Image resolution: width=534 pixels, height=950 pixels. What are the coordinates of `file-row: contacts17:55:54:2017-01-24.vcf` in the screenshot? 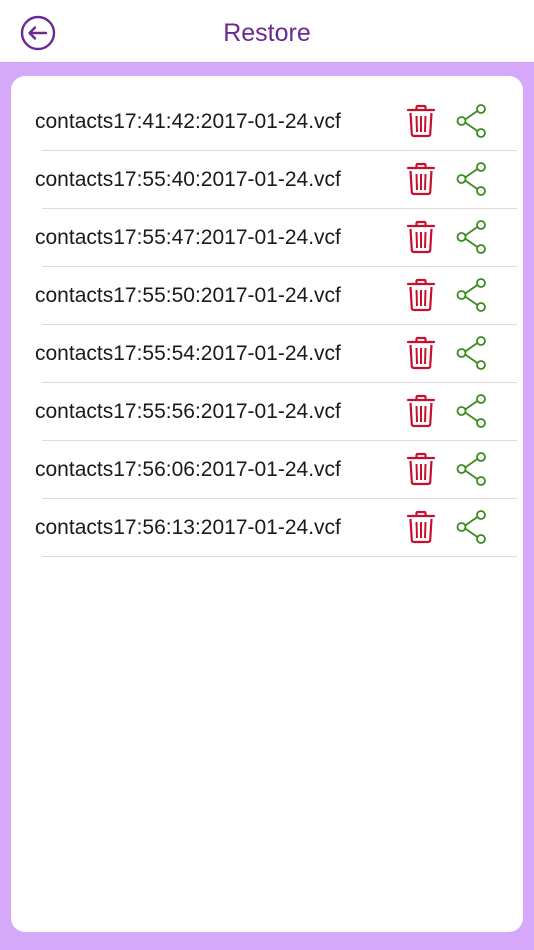 It's located at (276, 354).